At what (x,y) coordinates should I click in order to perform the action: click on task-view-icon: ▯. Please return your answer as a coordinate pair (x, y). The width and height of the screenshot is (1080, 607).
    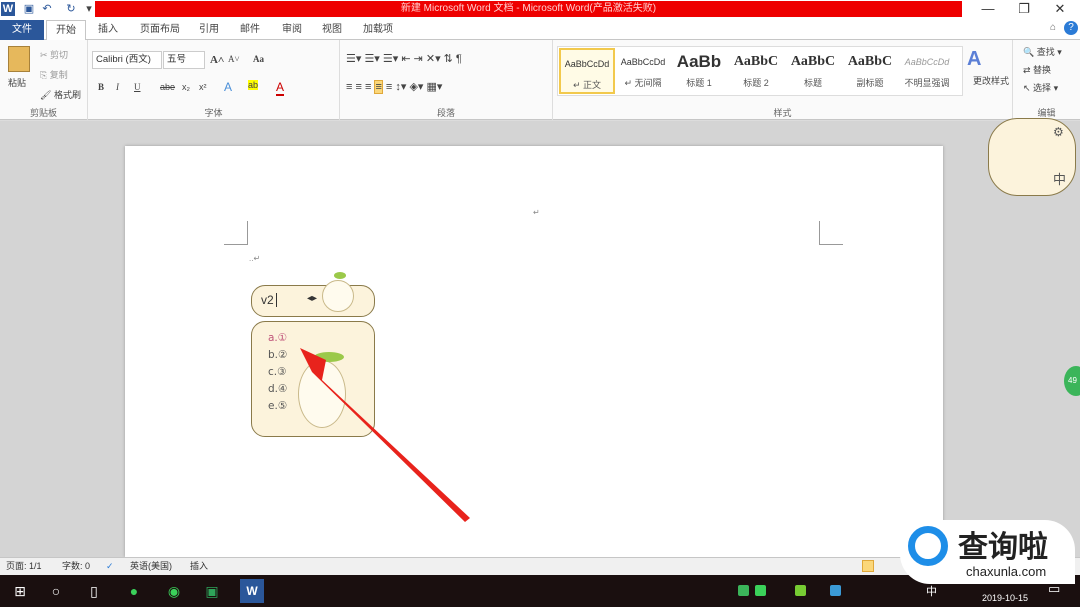
    Looking at the image, I should click on (94, 591).